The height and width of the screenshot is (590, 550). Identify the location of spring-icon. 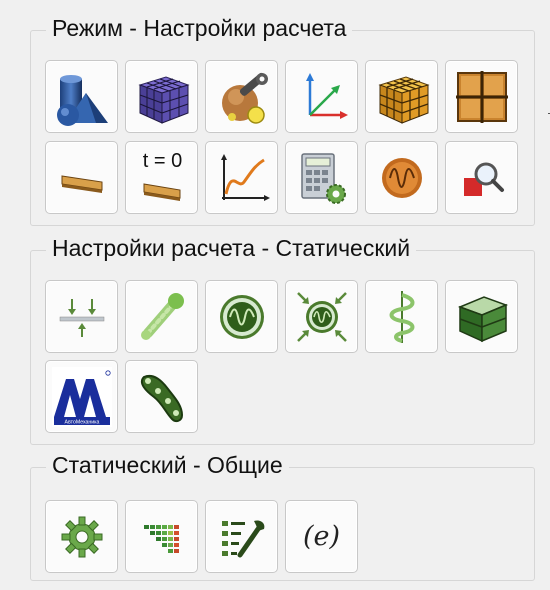
(401, 316).